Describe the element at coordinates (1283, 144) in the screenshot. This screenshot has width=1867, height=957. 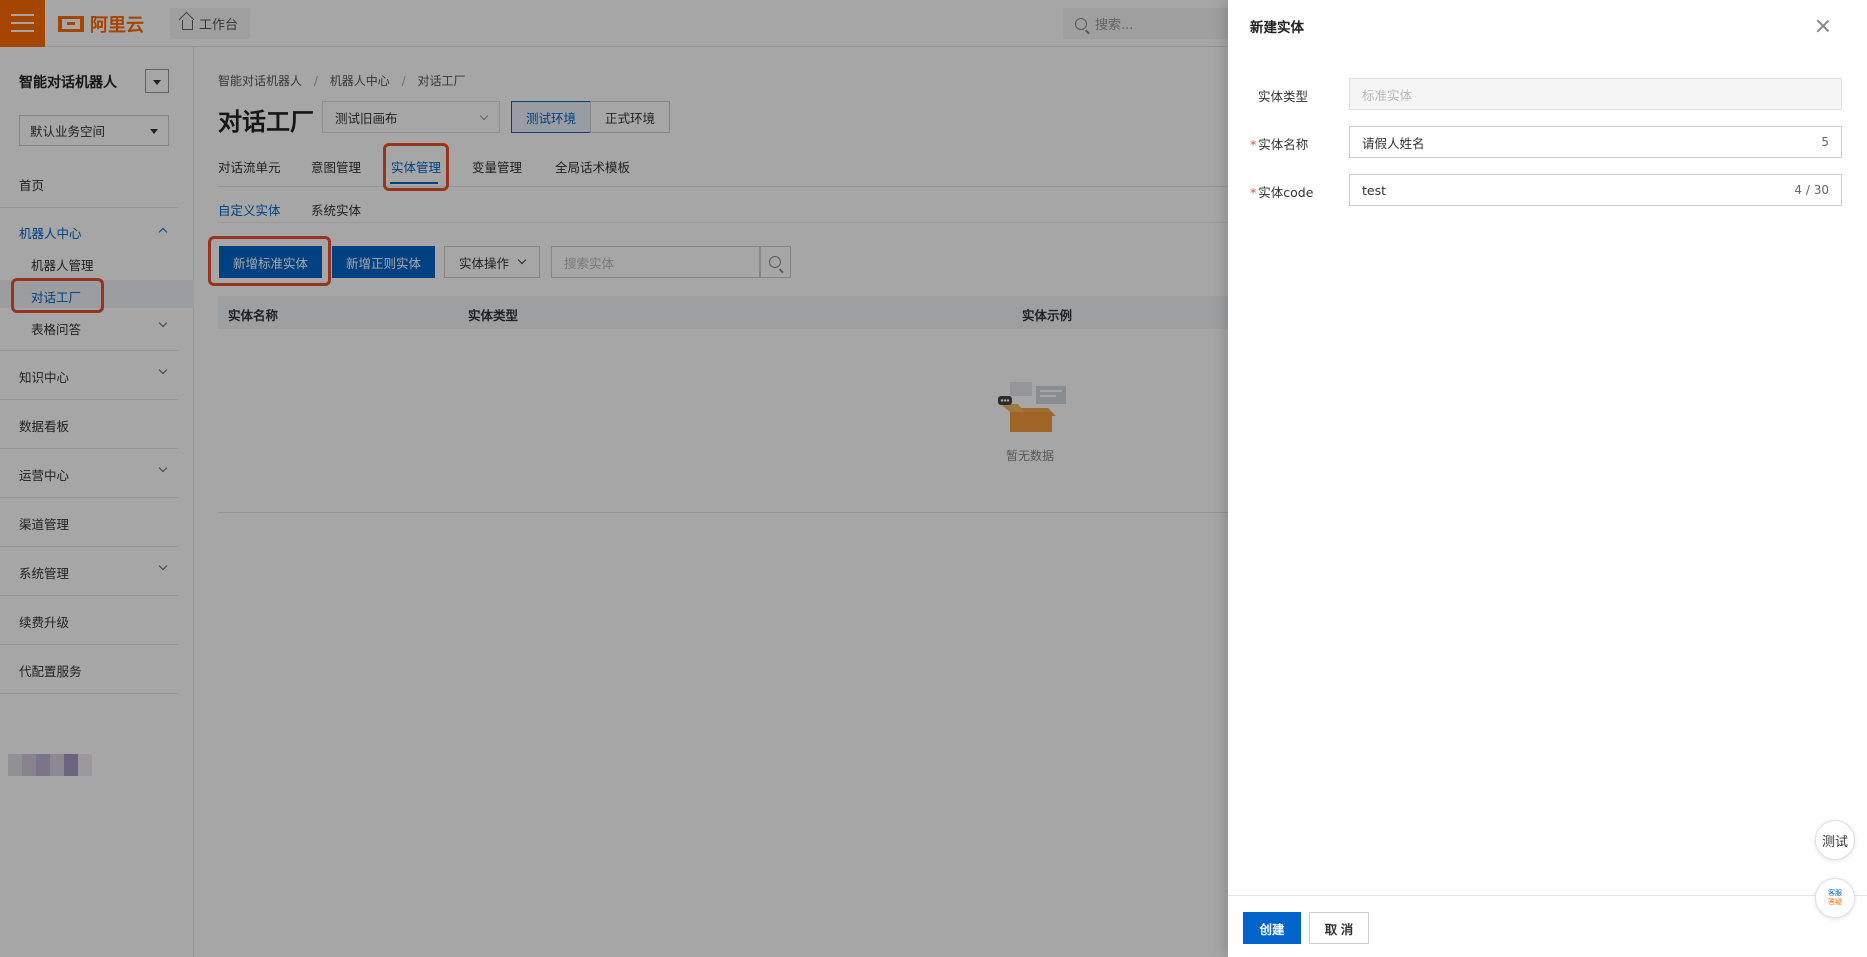
I see `entity-name-label-text: 实体名称` at that location.